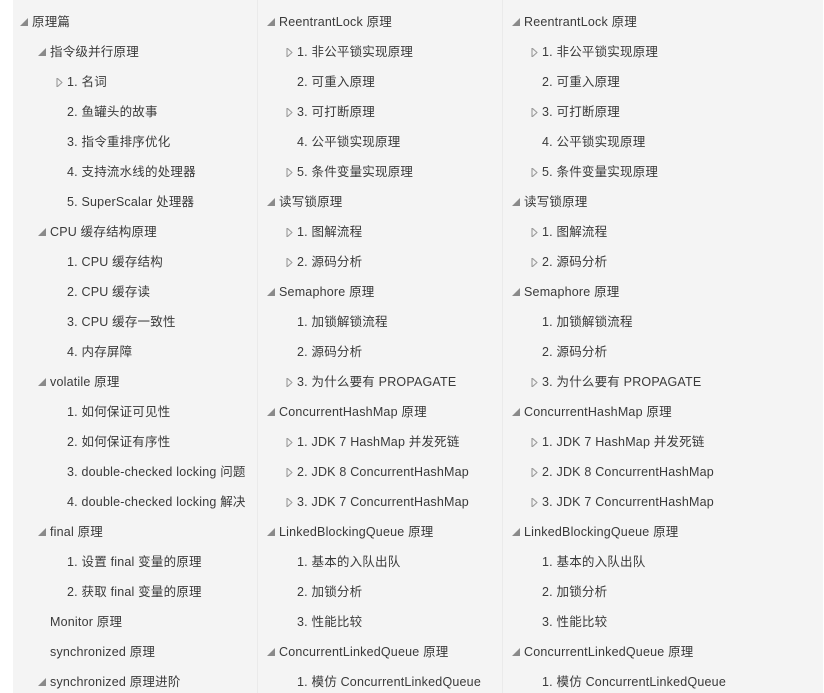 This screenshot has height=693, width=824. I want to click on tree-node: synchronized 原理进阶, so click(135, 680).